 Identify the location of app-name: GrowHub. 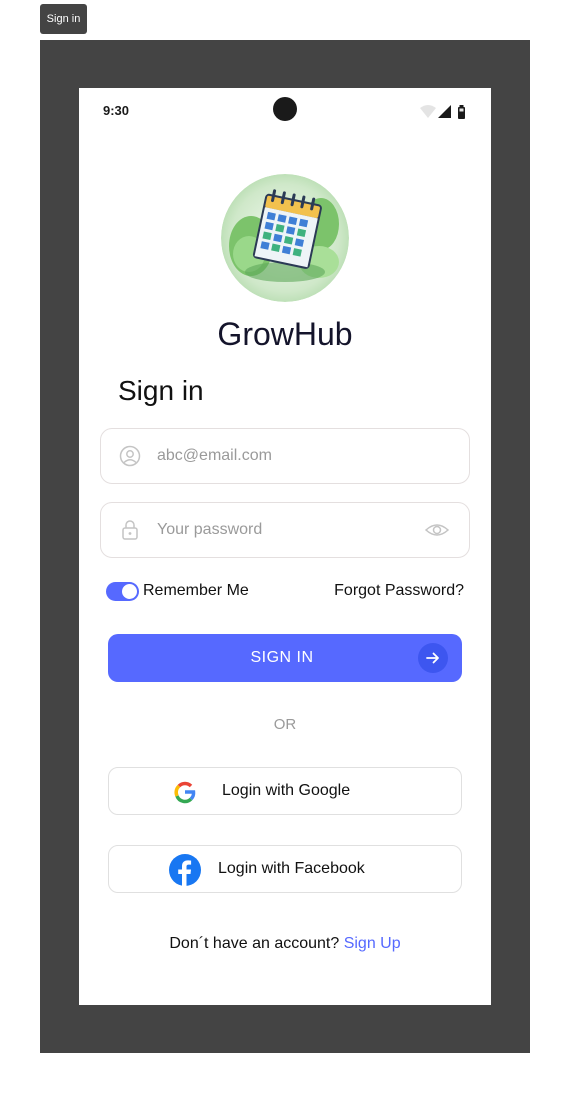
(285, 334).